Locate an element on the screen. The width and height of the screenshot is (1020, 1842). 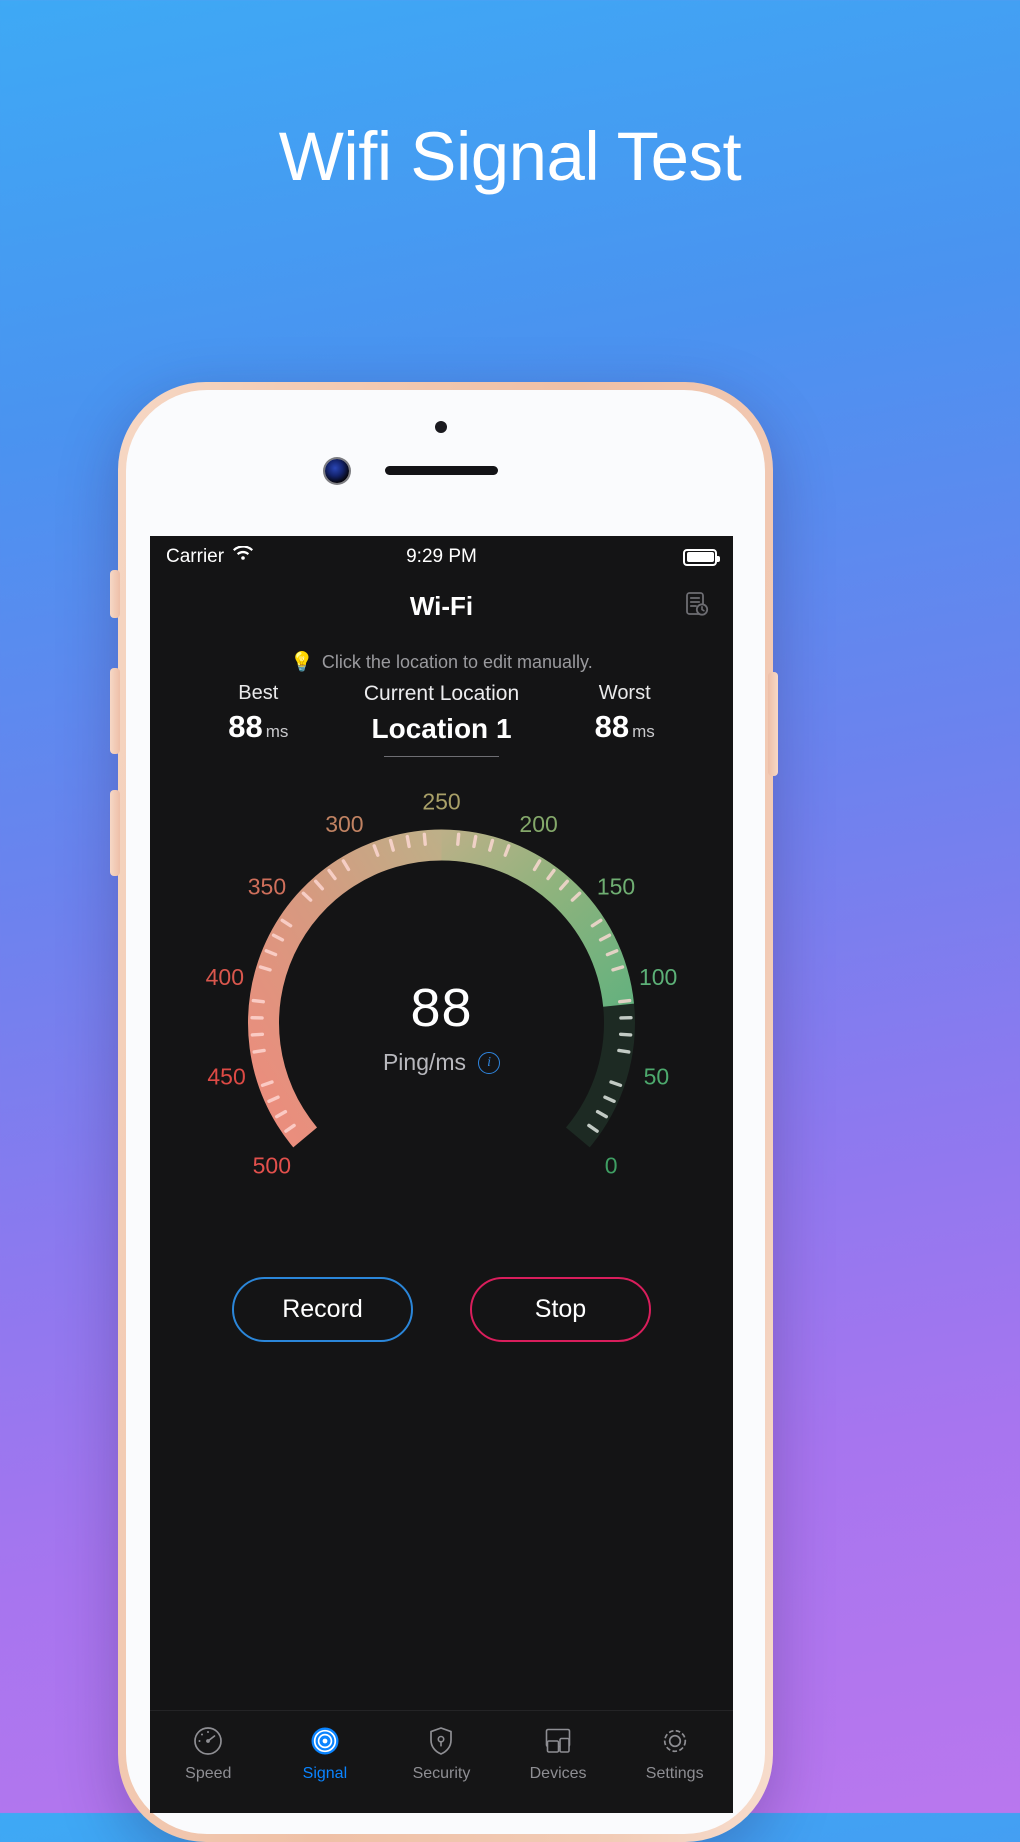
edit-location-hint: 💡 Click the location to edit manually. is located at coordinates (441, 662).